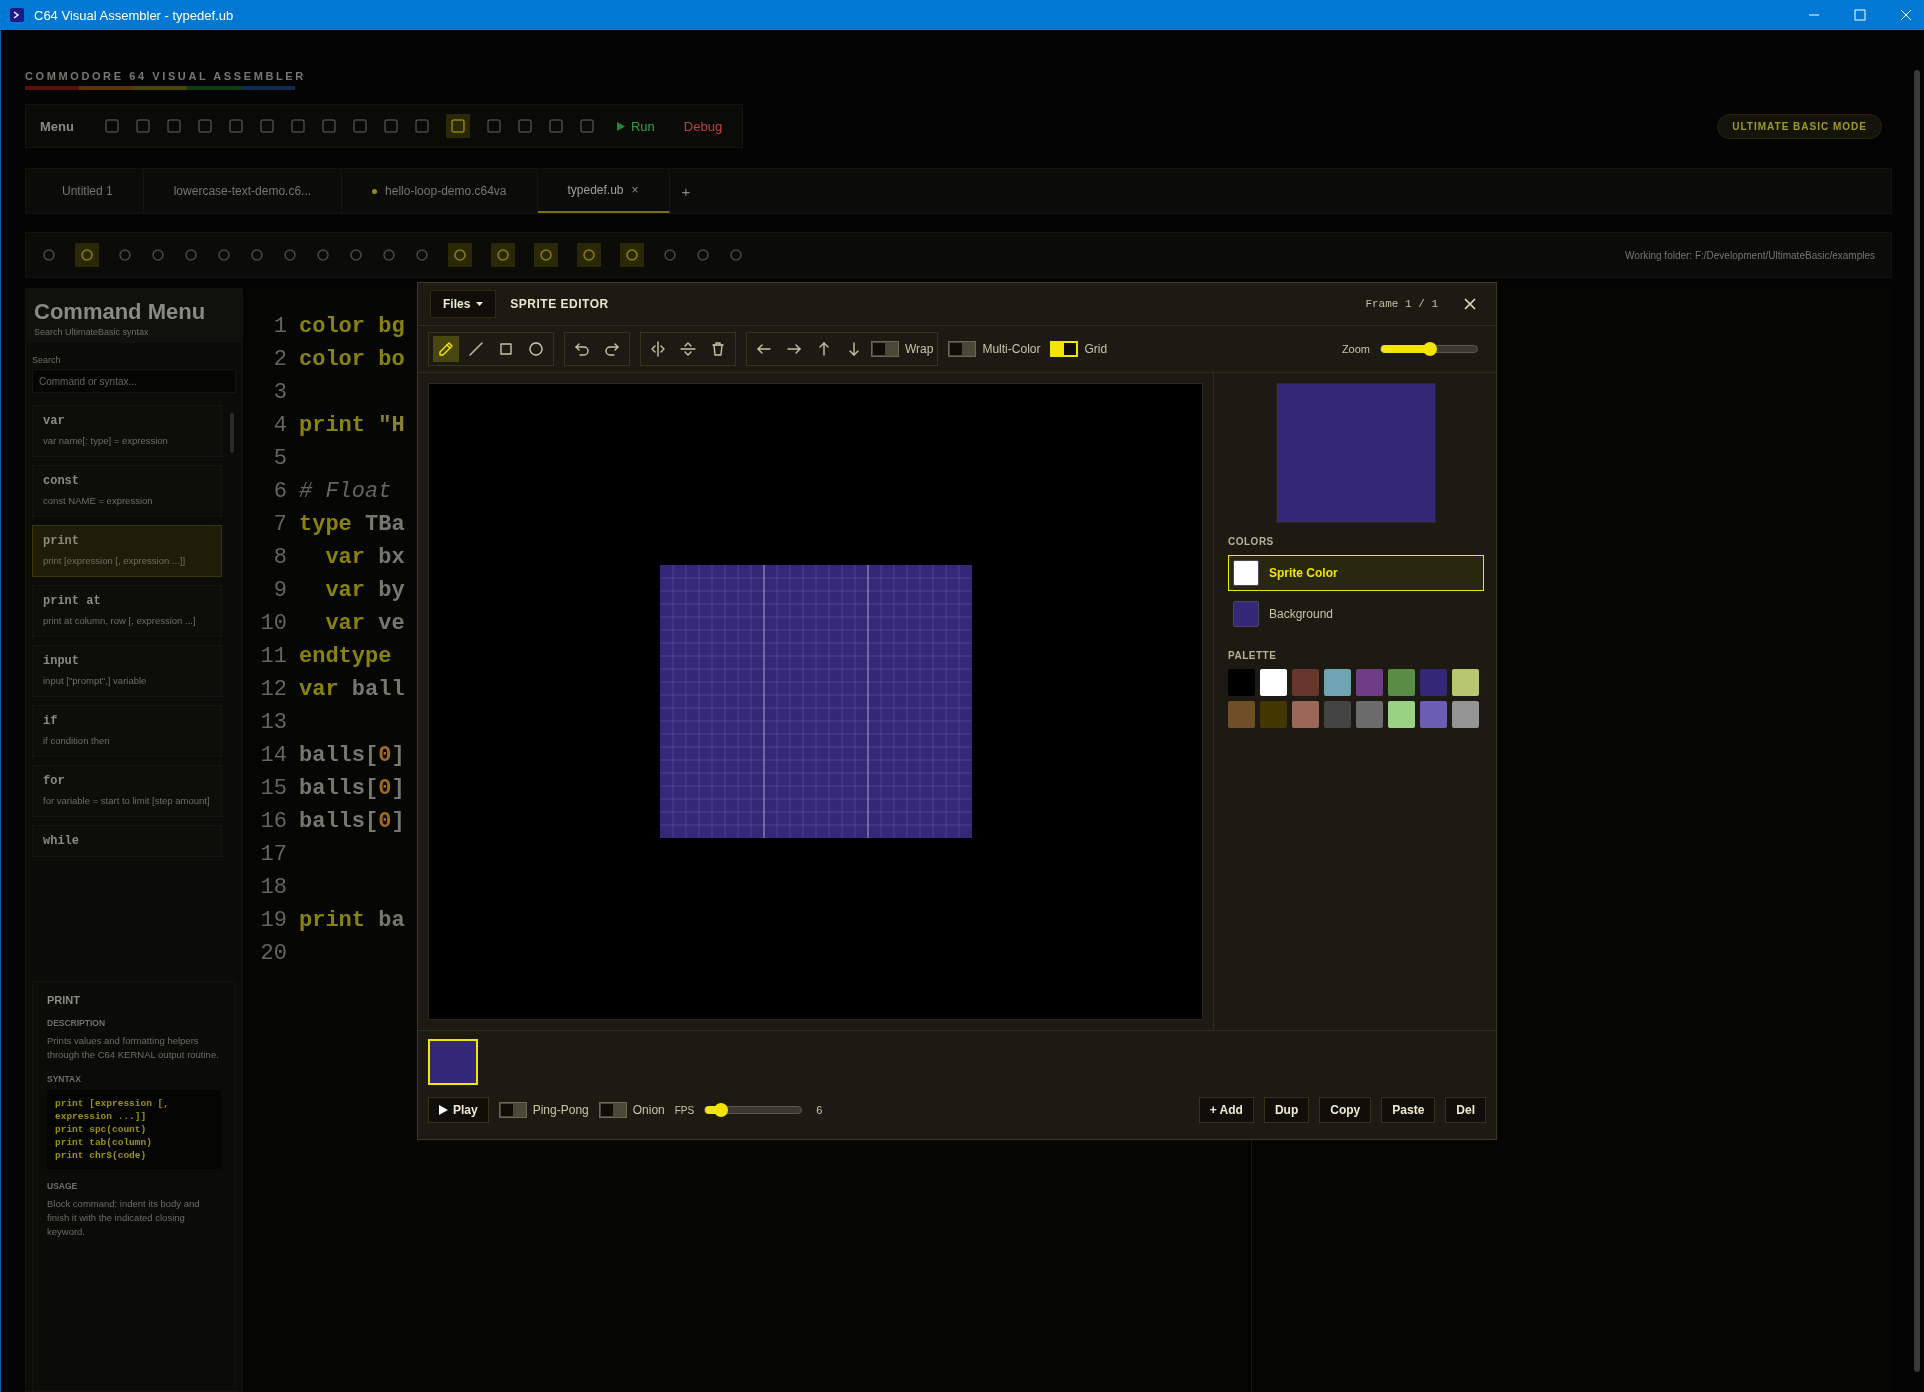  Describe the element at coordinates (703, 126) in the screenshot. I see `debug-button: Debug` at that location.